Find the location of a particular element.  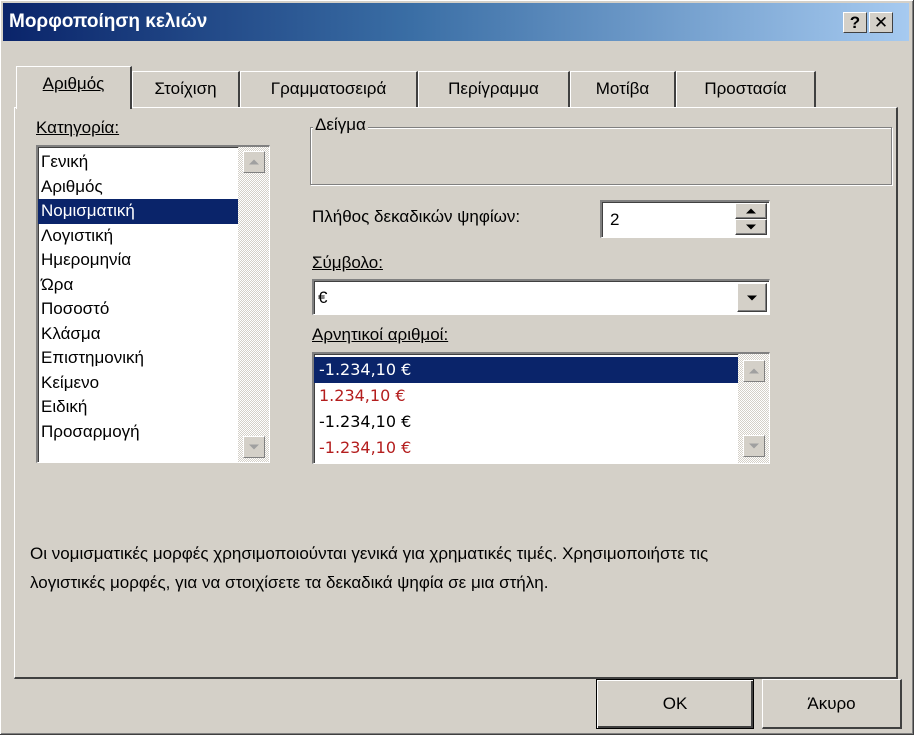

tab-border: Περίγραμμα is located at coordinates (494, 89).